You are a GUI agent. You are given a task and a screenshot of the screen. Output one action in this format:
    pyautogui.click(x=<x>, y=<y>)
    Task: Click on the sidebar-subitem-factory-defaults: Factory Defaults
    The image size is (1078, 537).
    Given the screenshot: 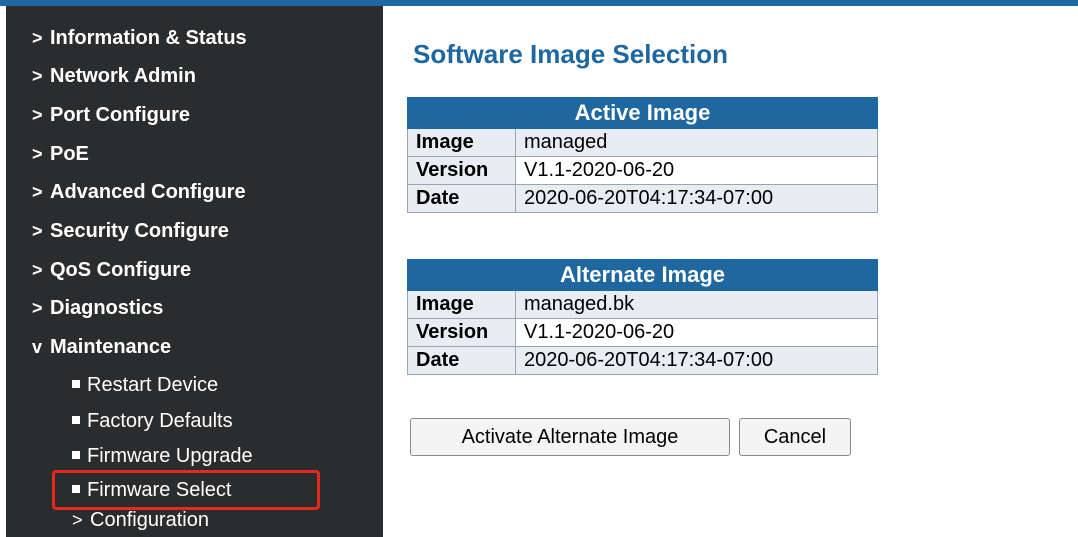 What is the action you would take?
    pyautogui.click(x=152, y=421)
    